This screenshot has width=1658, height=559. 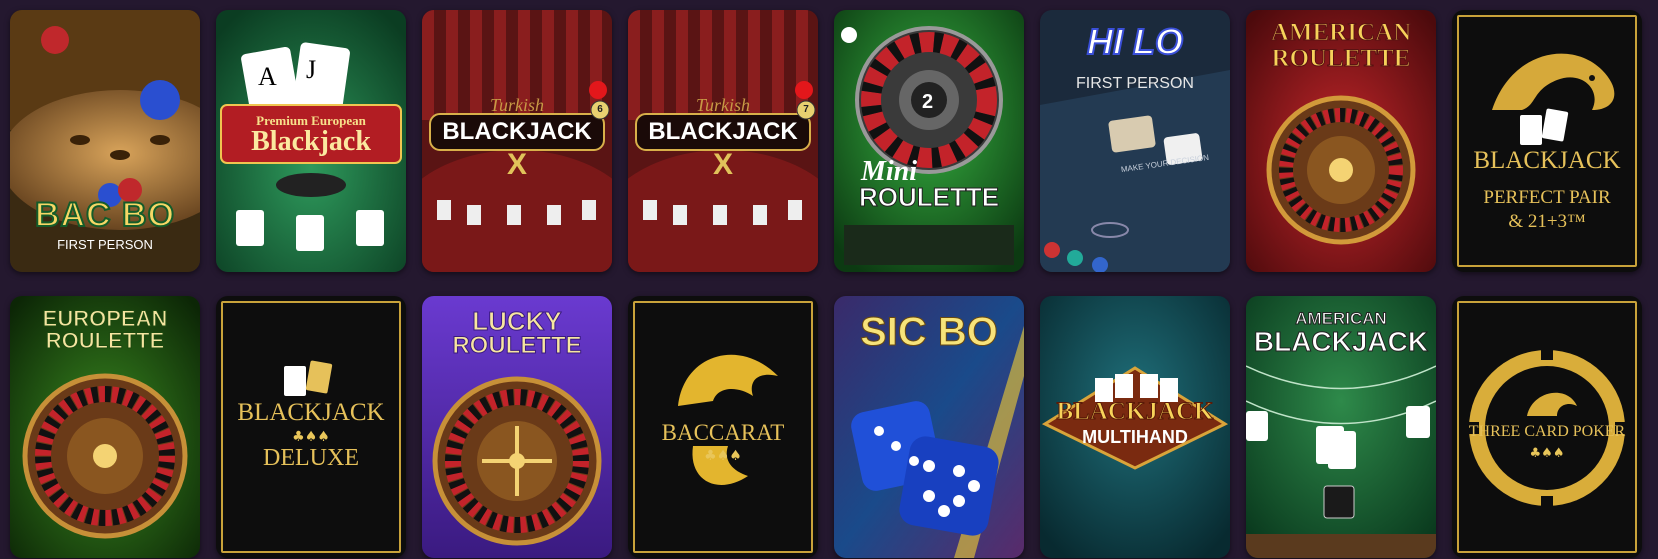 What do you see at coordinates (1547, 431) in the screenshot?
I see `game-title: THREE CARD POKER` at bounding box center [1547, 431].